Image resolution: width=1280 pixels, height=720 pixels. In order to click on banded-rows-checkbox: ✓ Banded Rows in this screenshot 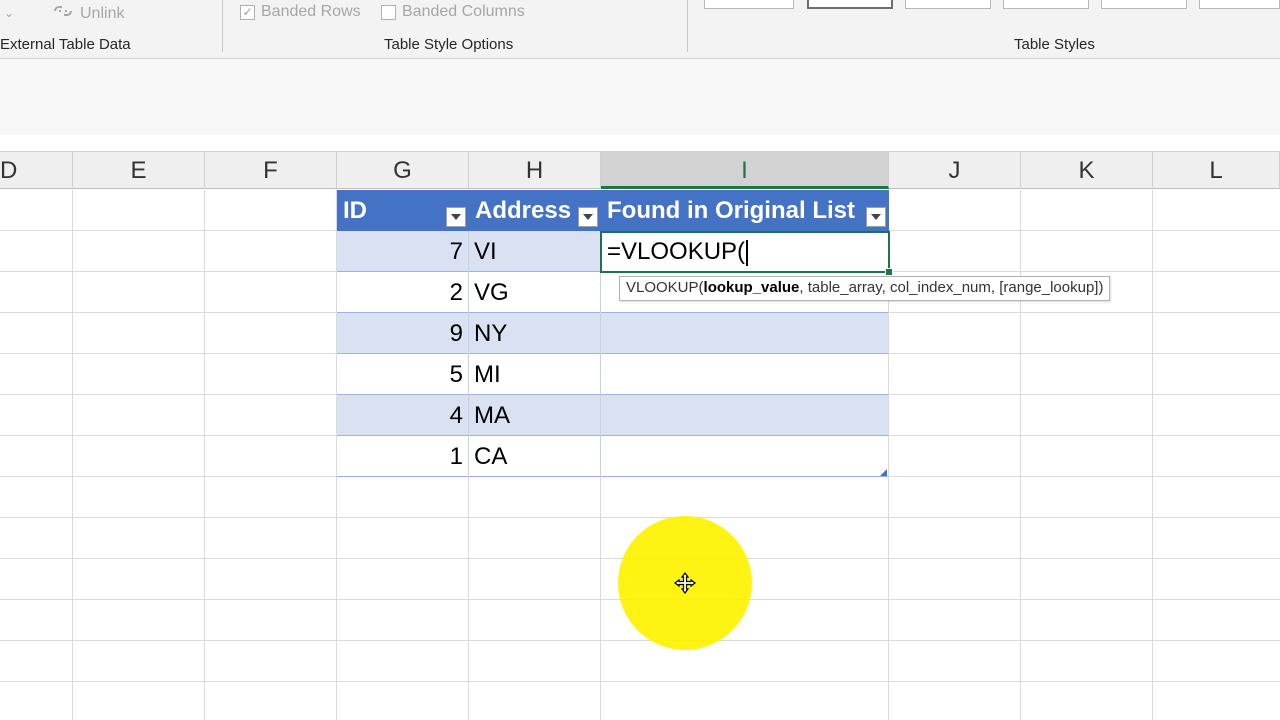, I will do `click(300, 12)`.